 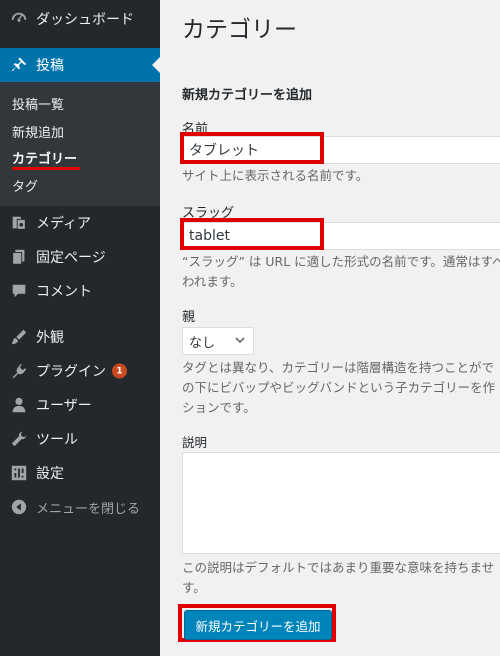 I want to click on chevron-down-icon, so click(x=240, y=341).